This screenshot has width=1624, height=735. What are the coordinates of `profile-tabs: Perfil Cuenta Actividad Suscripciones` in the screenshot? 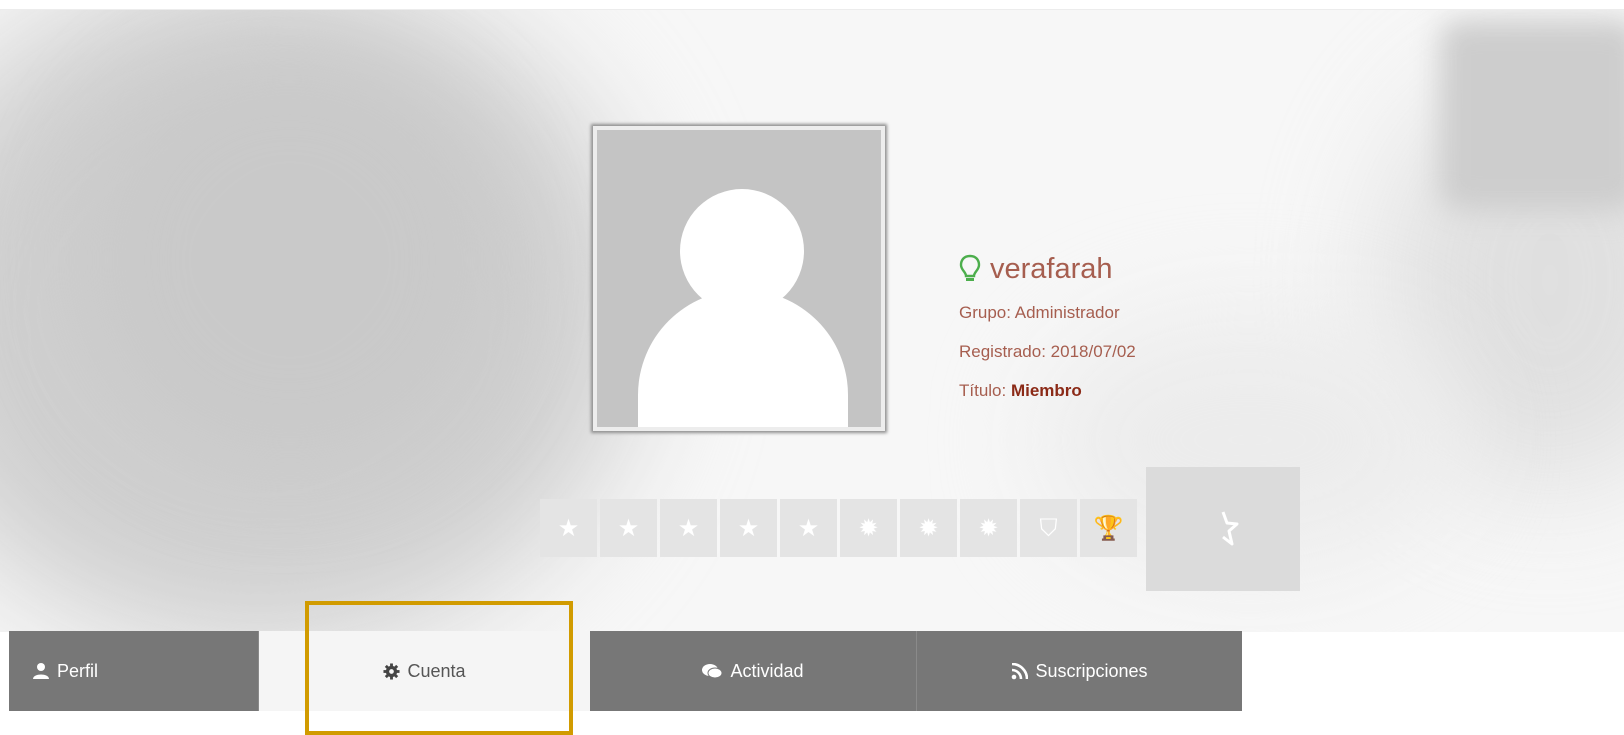 It's located at (625, 671).